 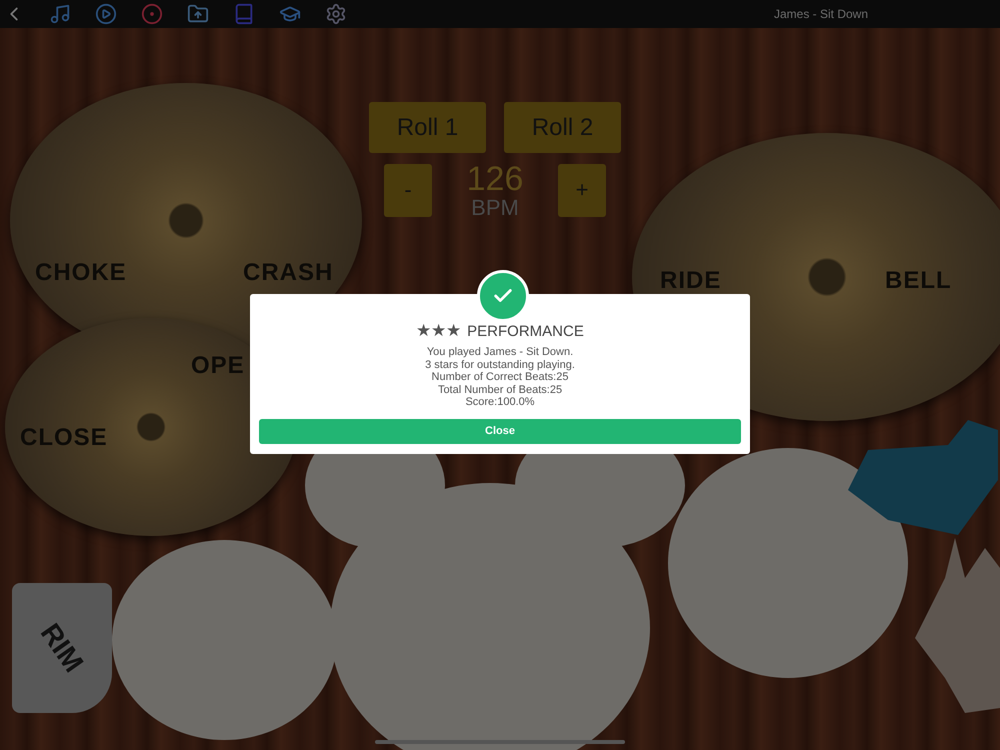 What do you see at coordinates (500, 364) in the screenshot?
I see `result-text: 3 stars for outstanding playing.` at bounding box center [500, 364].